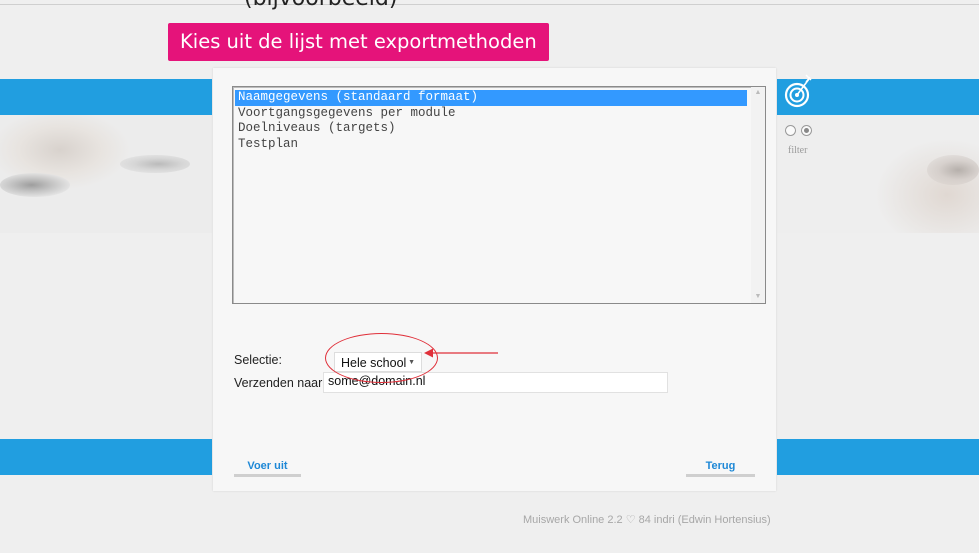 This screenshot has width=979, height=553. Describe the element at coordinates (411, 362) in the screenshot. I see `dropdown-arrow-icon: ▼` at that location.